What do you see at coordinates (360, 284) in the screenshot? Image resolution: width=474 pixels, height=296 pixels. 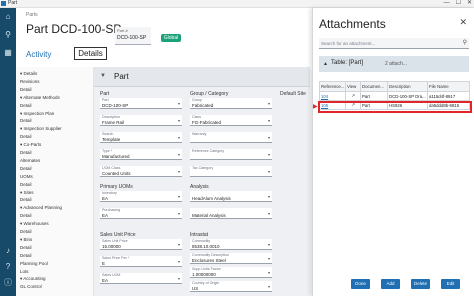 I see `done-button: Done` at bounding box center [360, 284].